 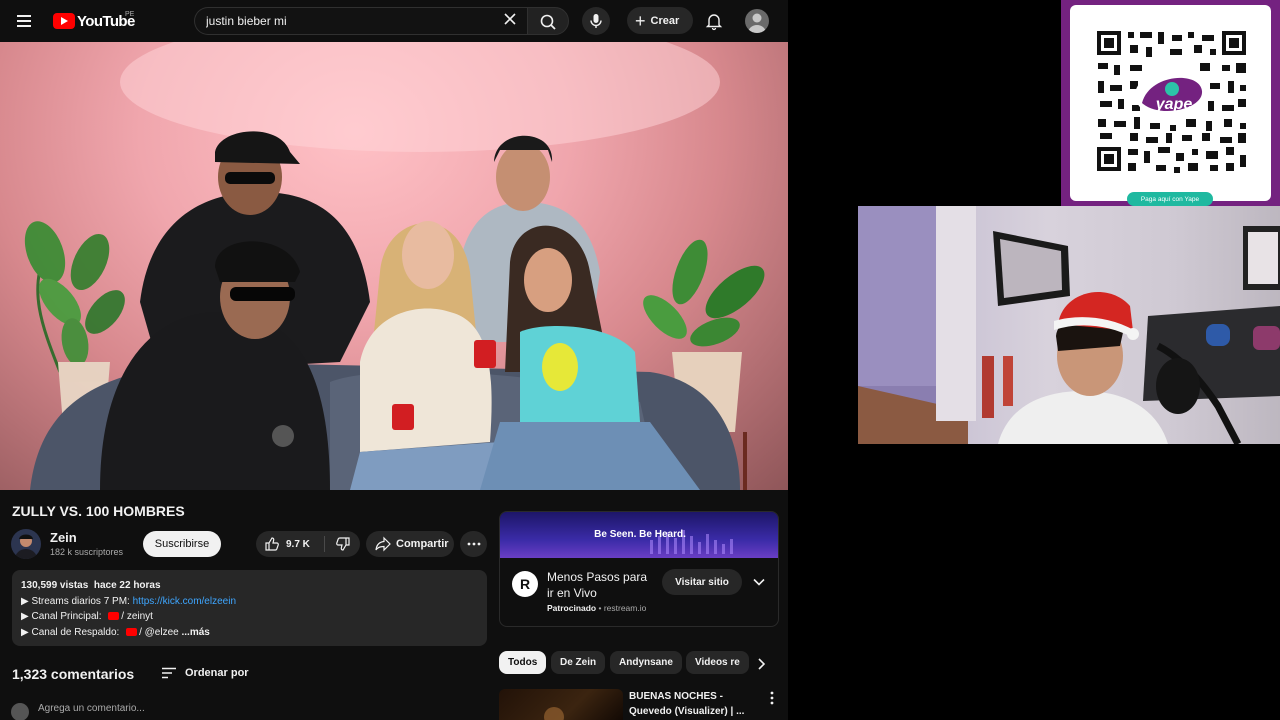 I want to click on qr-caption: Paga aquí con Yape, so click(x=1170, y=199).